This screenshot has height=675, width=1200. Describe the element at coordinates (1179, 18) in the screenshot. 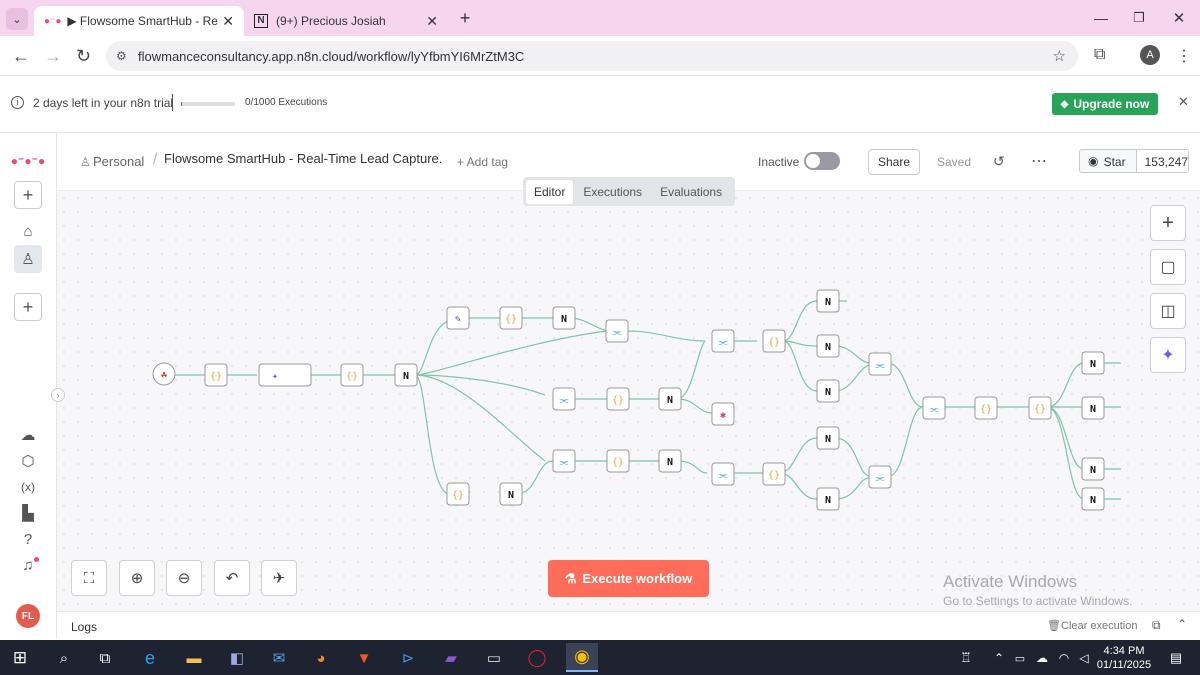

I see `close-window-button: ✕` at that location.